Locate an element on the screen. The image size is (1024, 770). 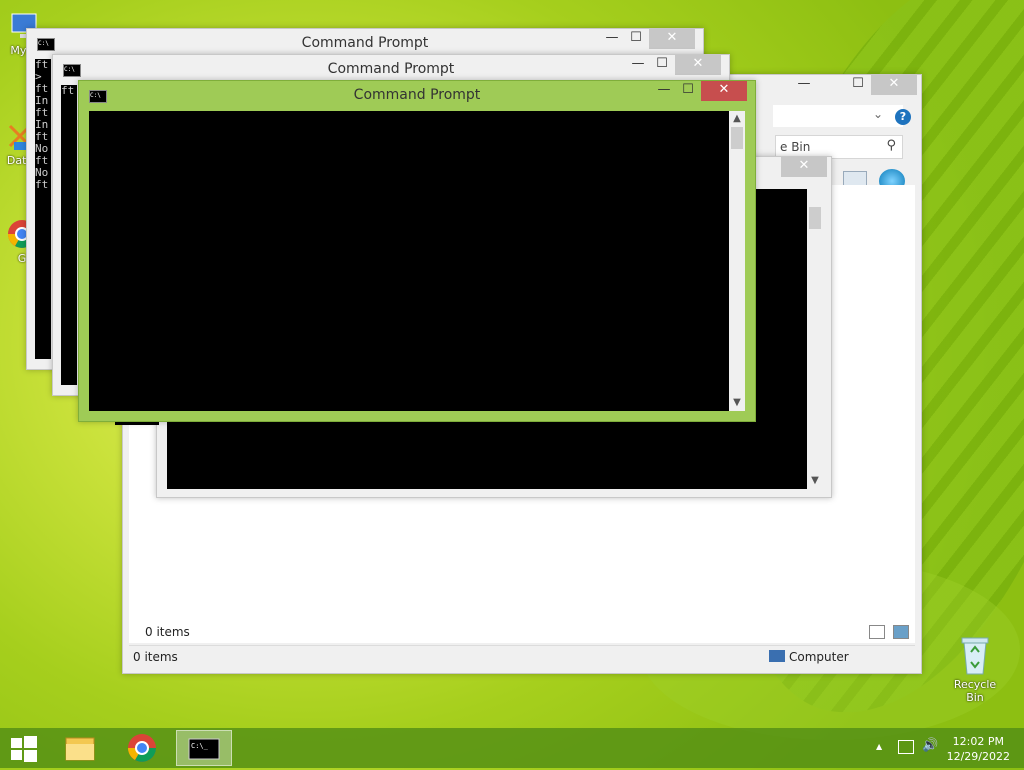
front-maximize-button: ☐ is located at coordinates (688, 91).